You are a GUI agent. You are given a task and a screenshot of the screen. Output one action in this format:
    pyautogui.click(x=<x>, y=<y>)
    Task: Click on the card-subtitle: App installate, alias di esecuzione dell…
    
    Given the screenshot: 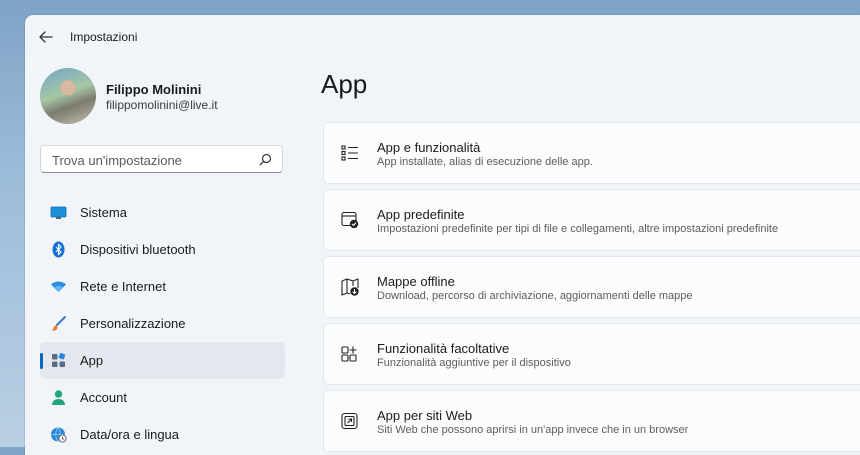 What is the action you would take?
    pyautogui.click(x=485, y=162)
    